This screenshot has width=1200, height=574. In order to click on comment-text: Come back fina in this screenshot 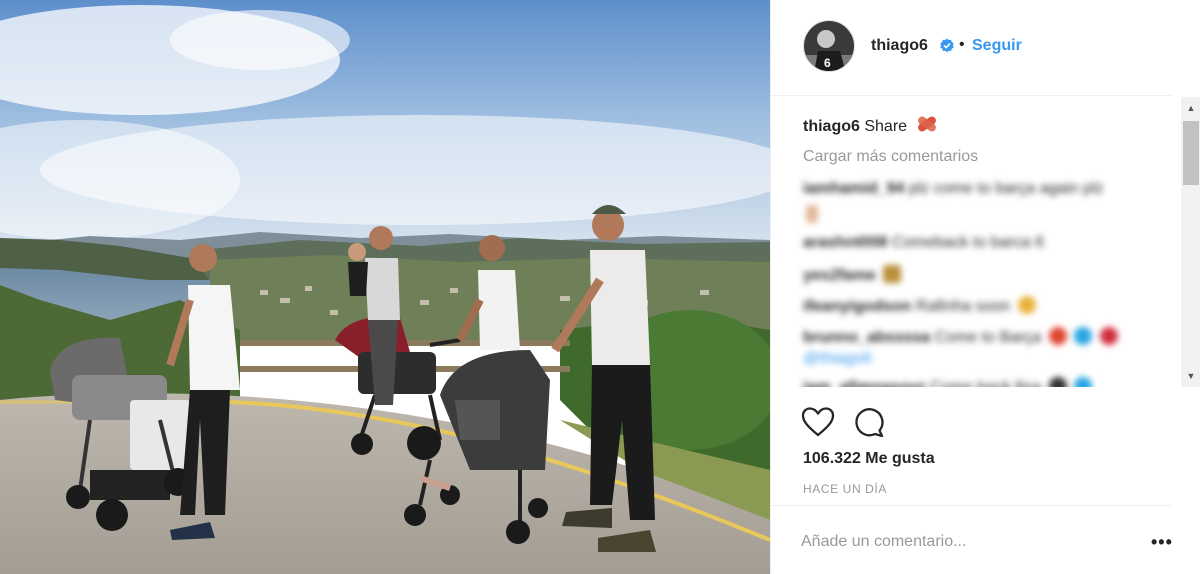, I will do `click(985, 383)`.